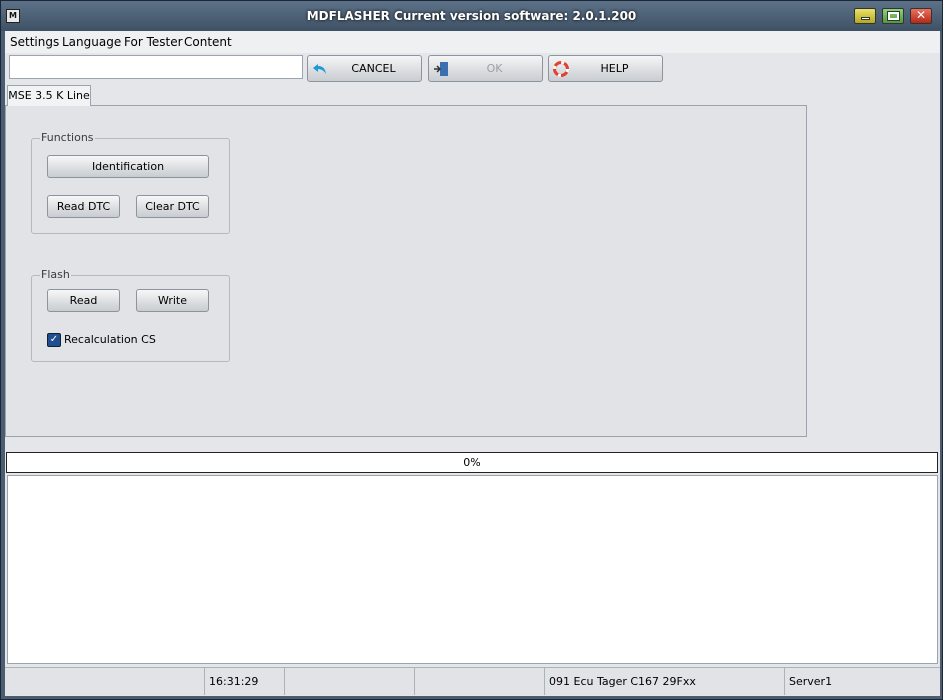  I want to click on status-server: Server1, so click(811, 681).